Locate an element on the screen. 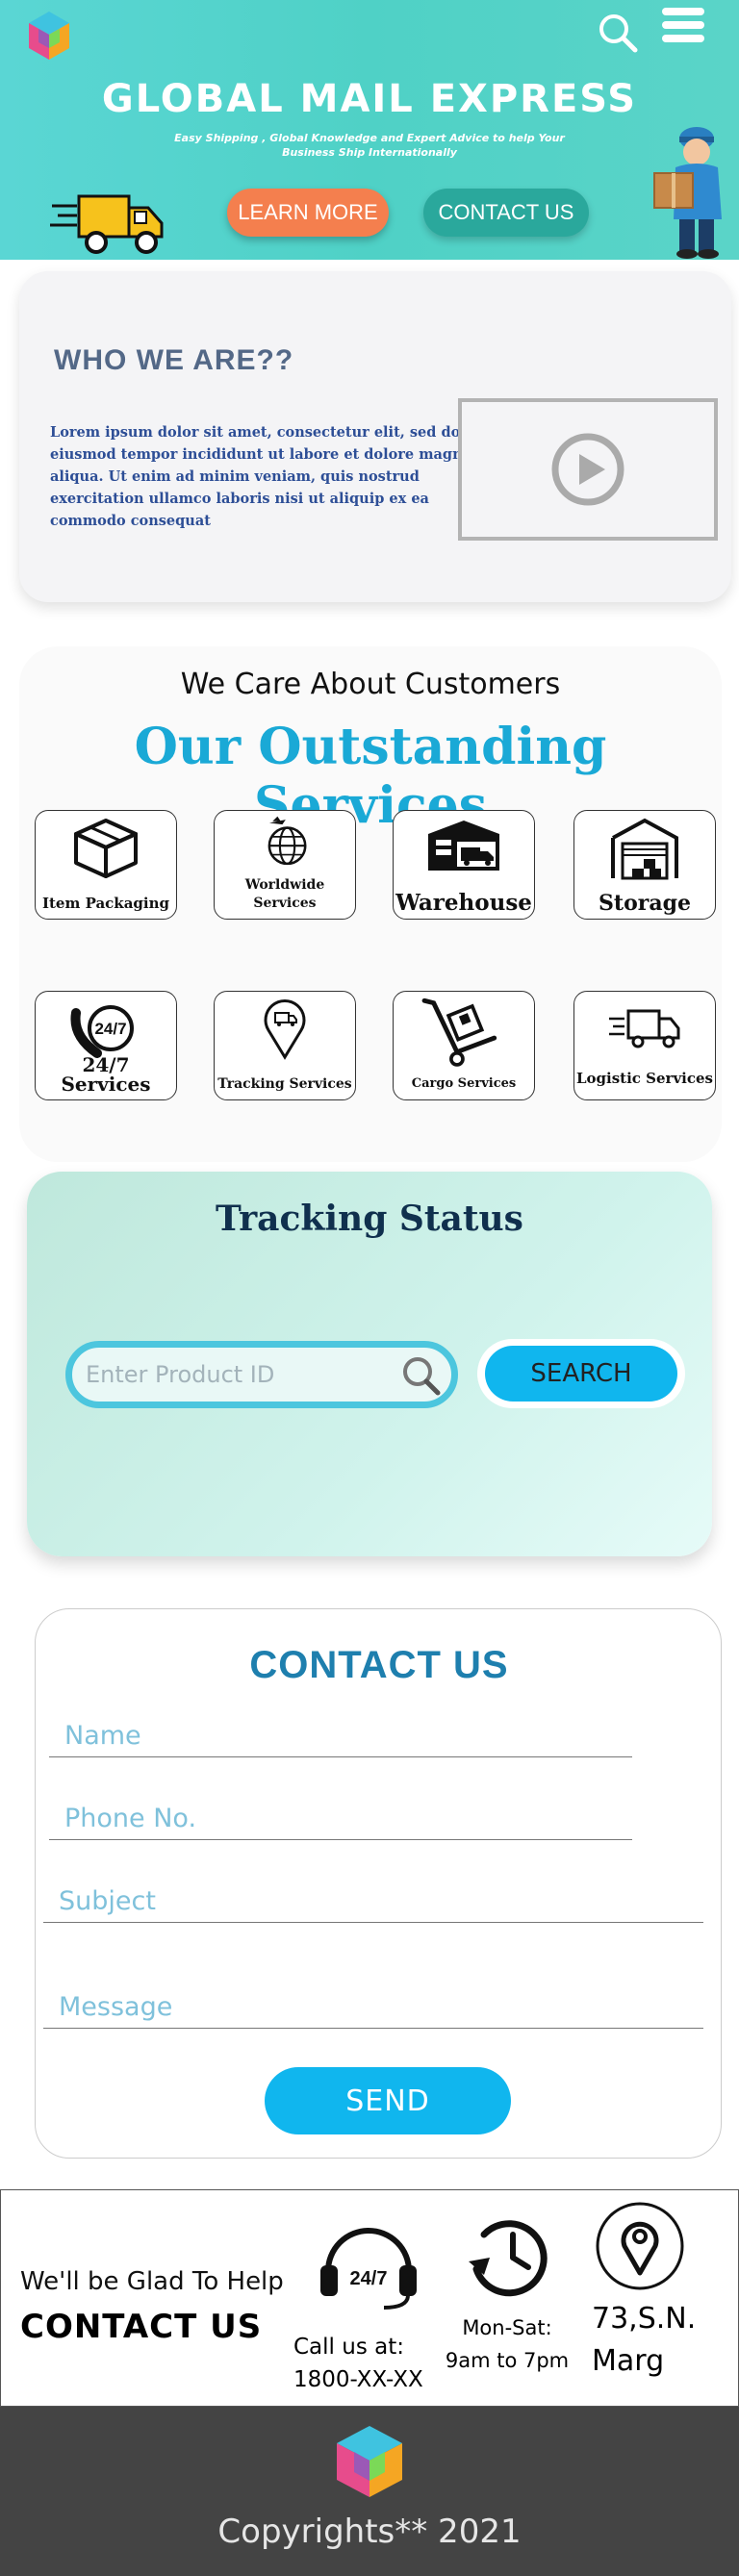  phone-247-icon: 24/7 is located at coordinates (102, 1031).